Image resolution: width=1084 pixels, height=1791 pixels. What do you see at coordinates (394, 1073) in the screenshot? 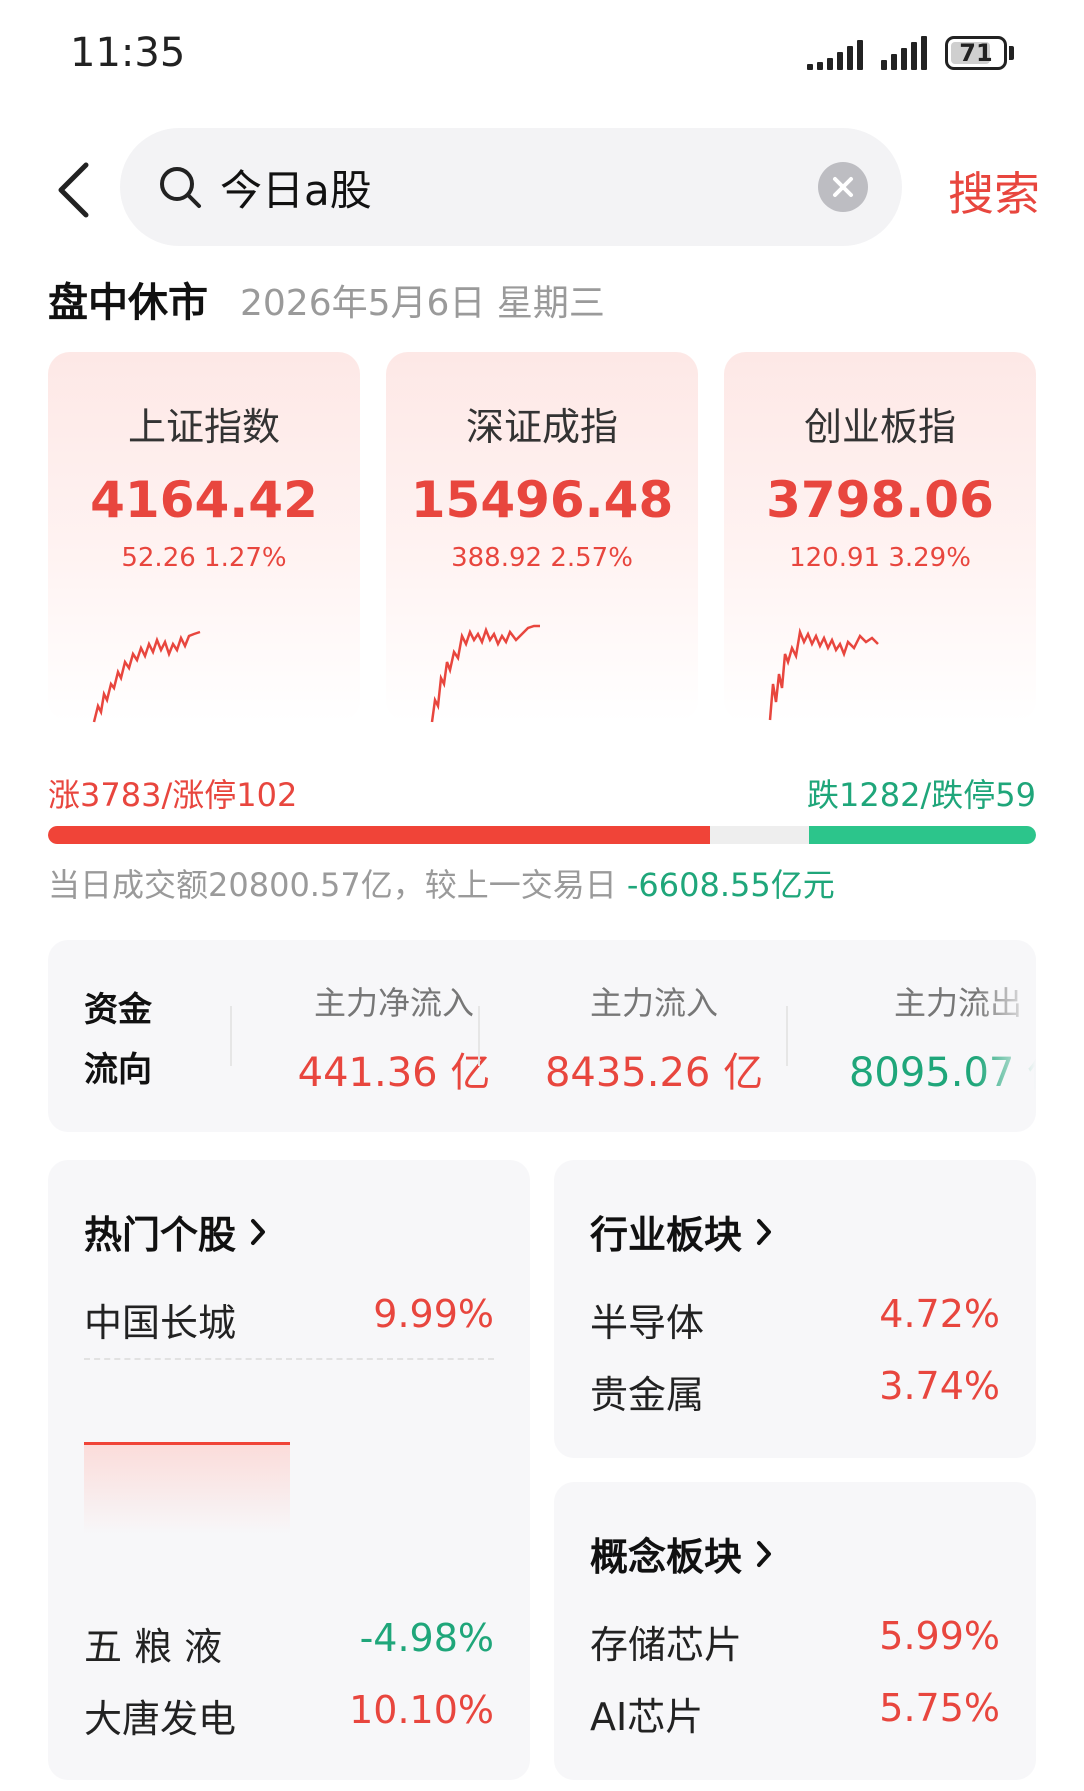
I see `flow-value: 441.36 亿` at bounding box center [394, 1073].